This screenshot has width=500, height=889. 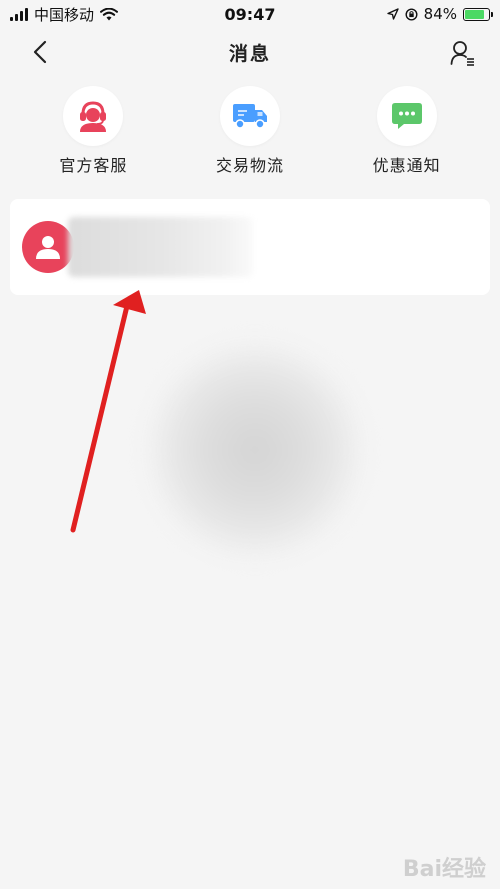 What do you see at coordinates (444, 869) in the screenshot?
I see `watermark-text: Bai经验` at bounding box center [444, 869].